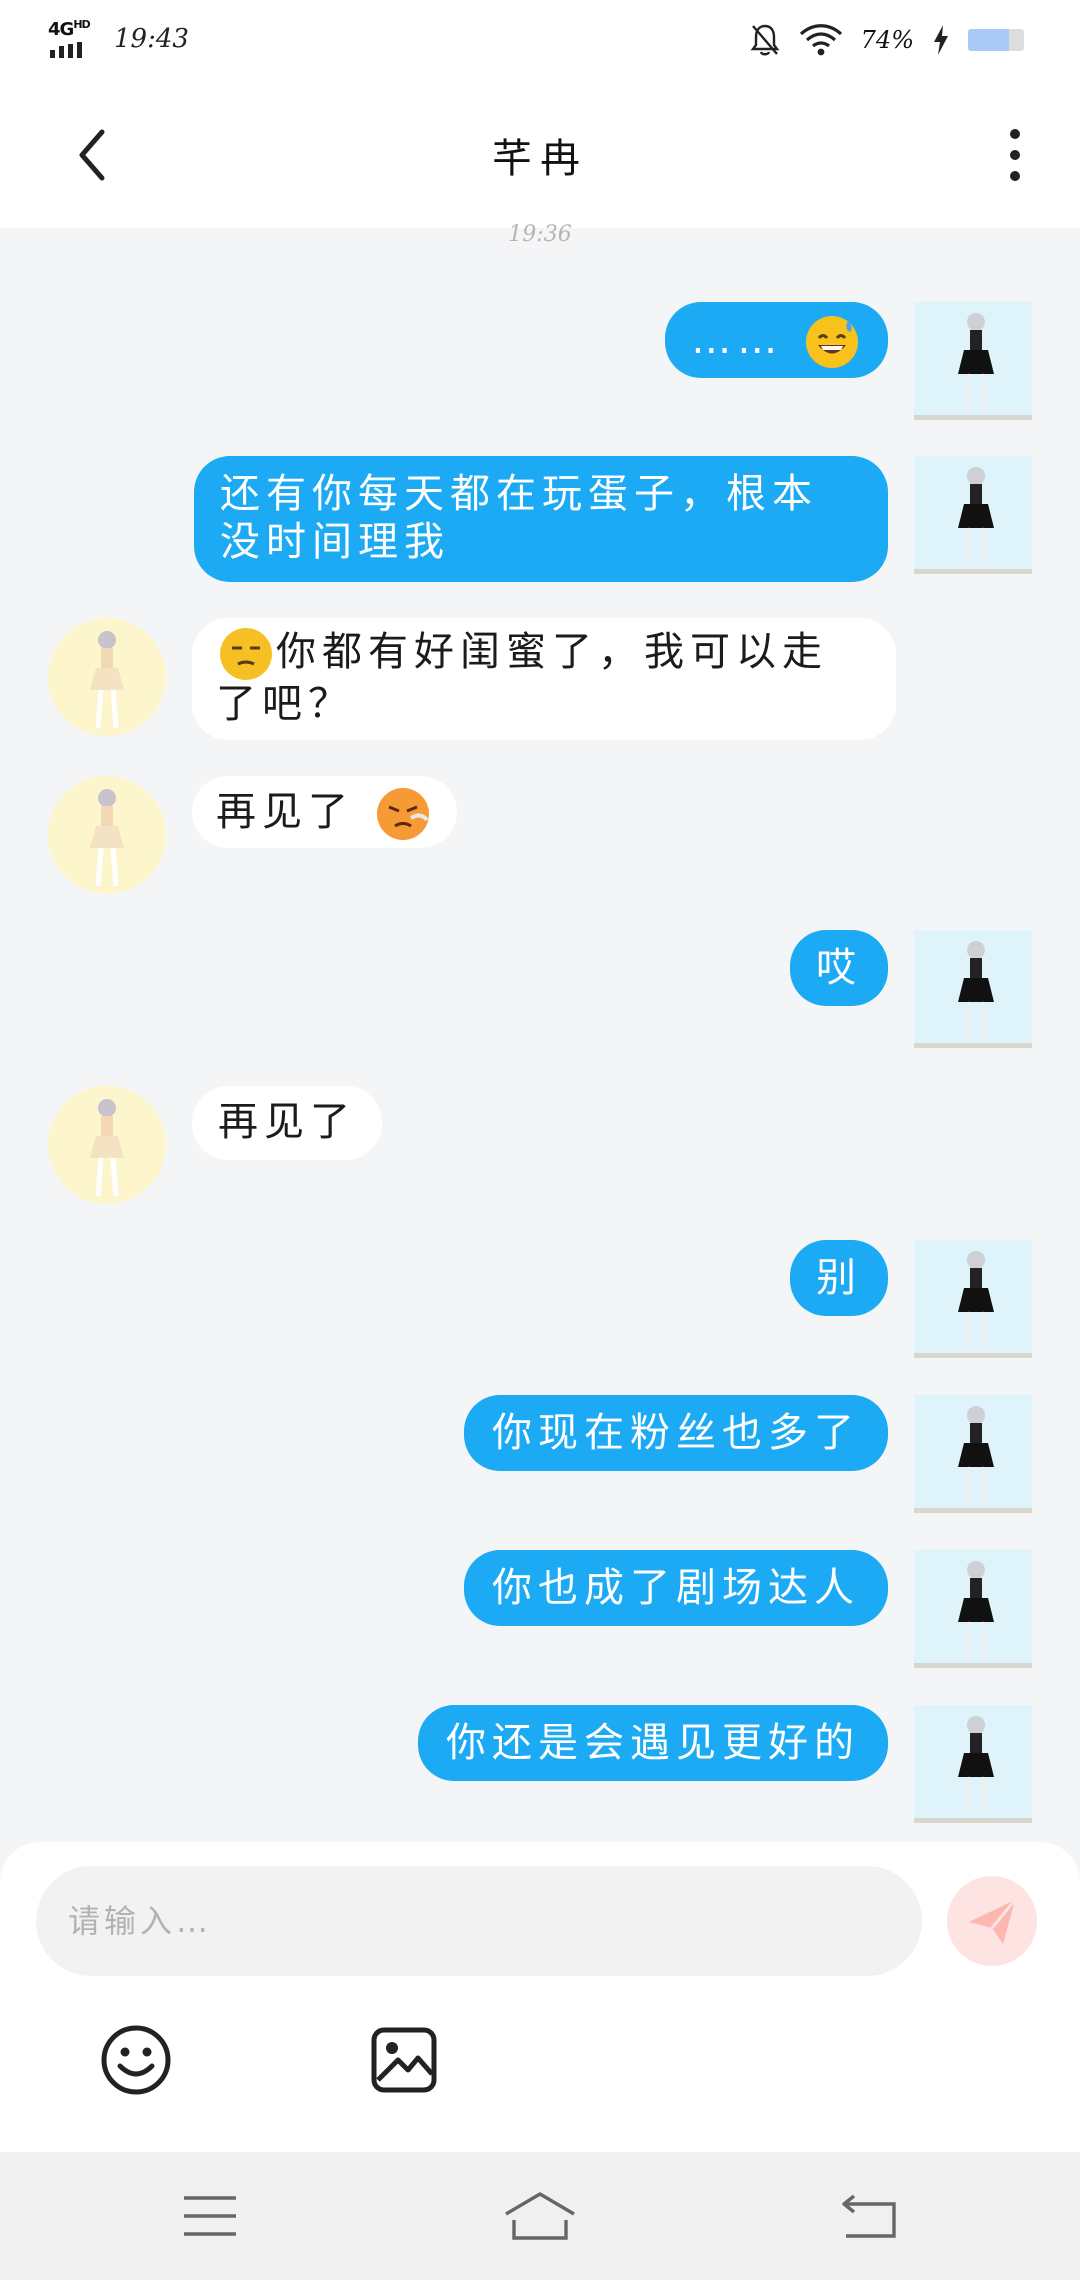  I want to click on message-bubble: 别, so click(839, 1278).